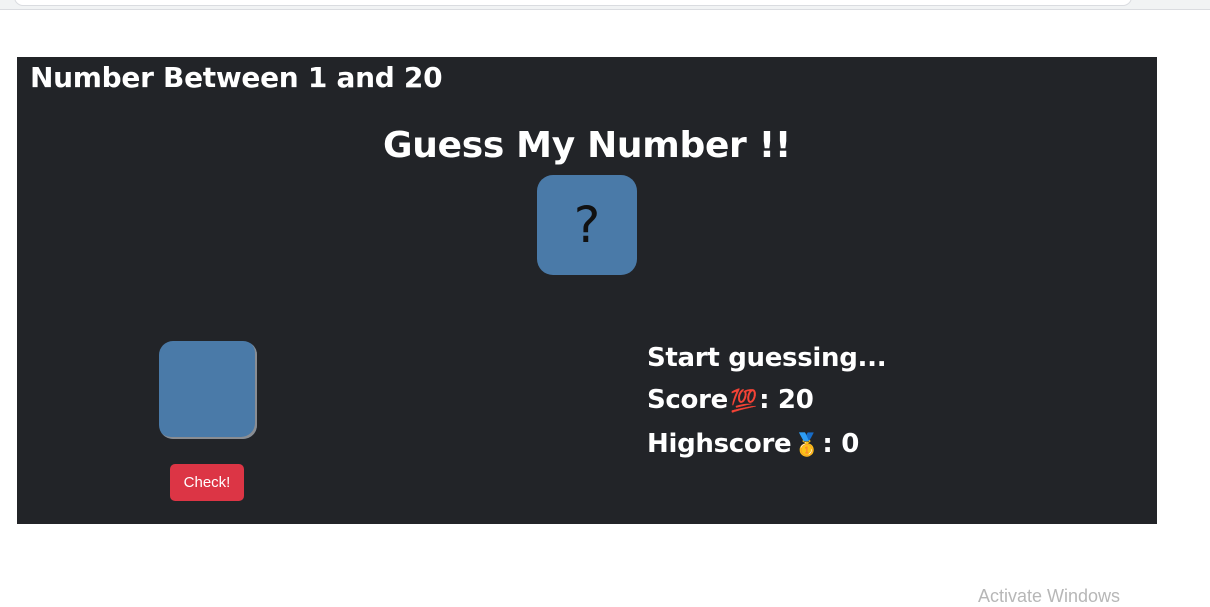 This screenshot has width=1210, height=607. I want to click on browser-toolbar, so click(605, 5).